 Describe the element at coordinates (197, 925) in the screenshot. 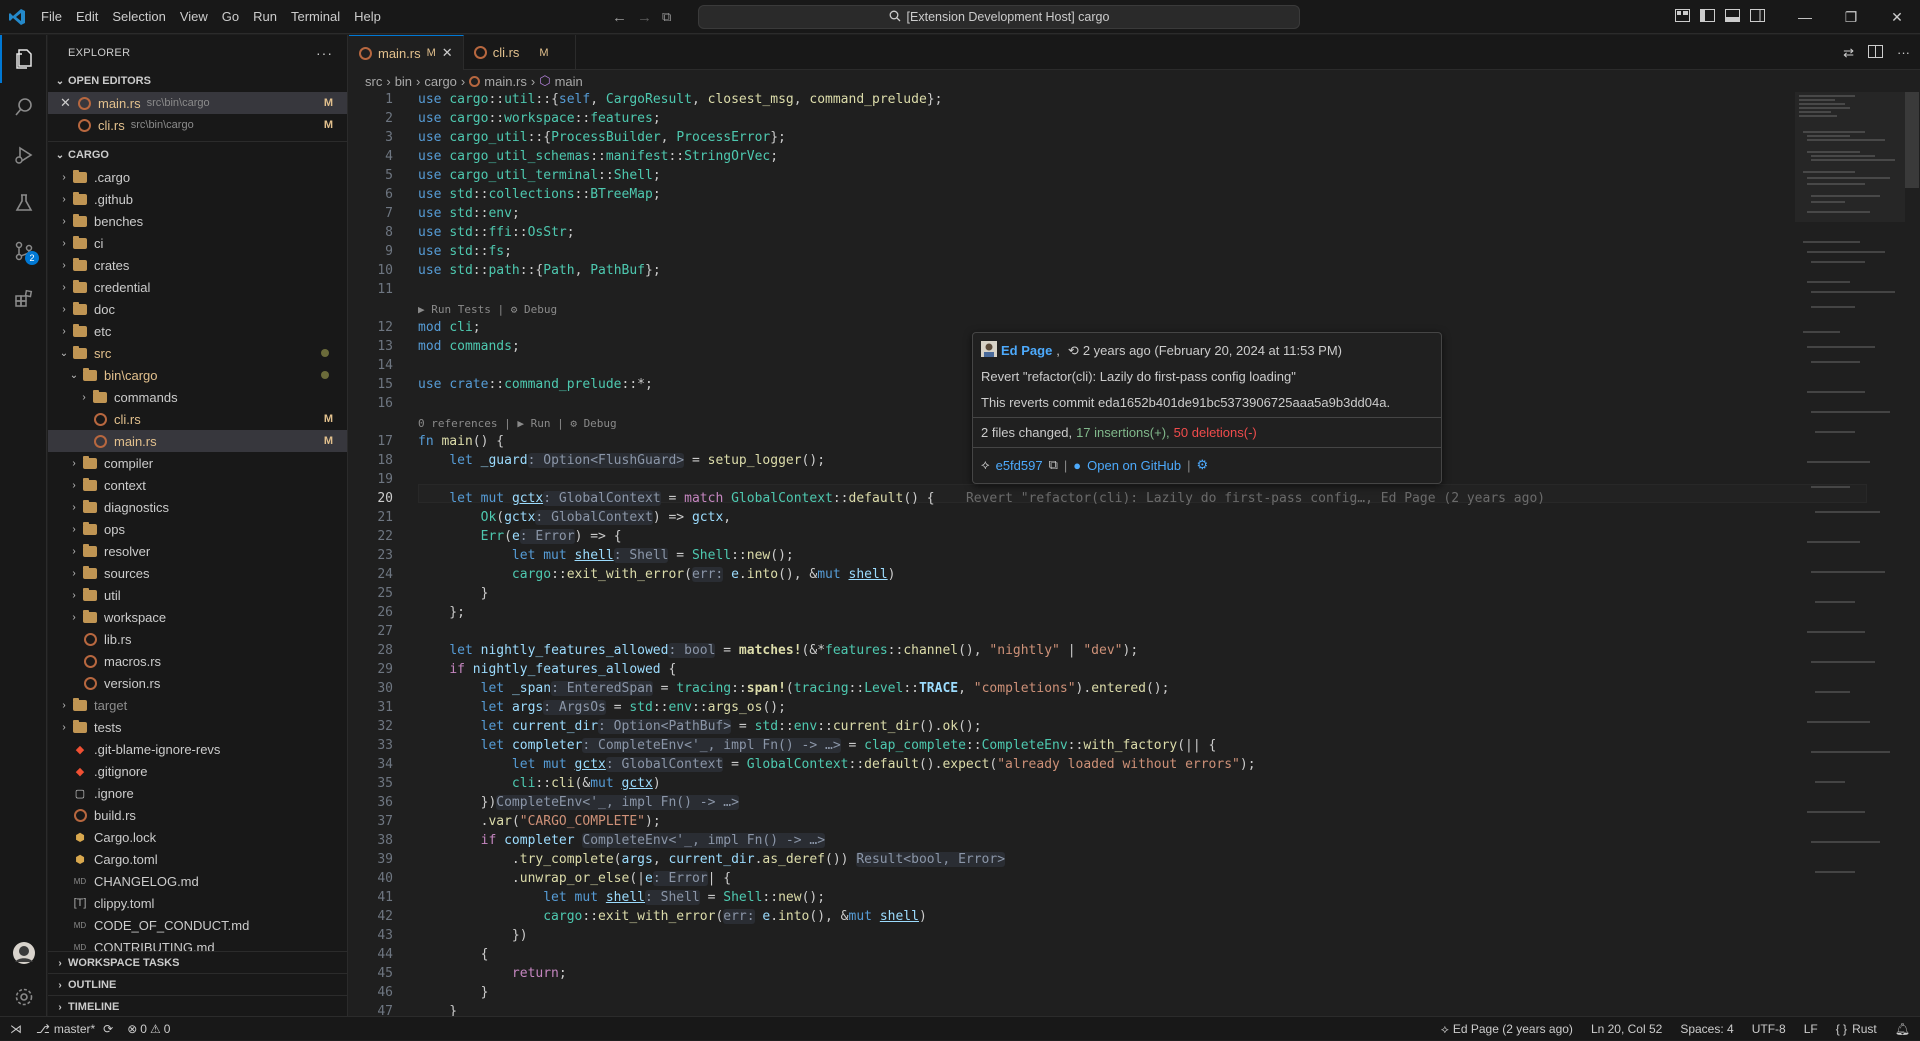

I see `tree-file: MD CODE_OF_CONDUCT.md` at that location.